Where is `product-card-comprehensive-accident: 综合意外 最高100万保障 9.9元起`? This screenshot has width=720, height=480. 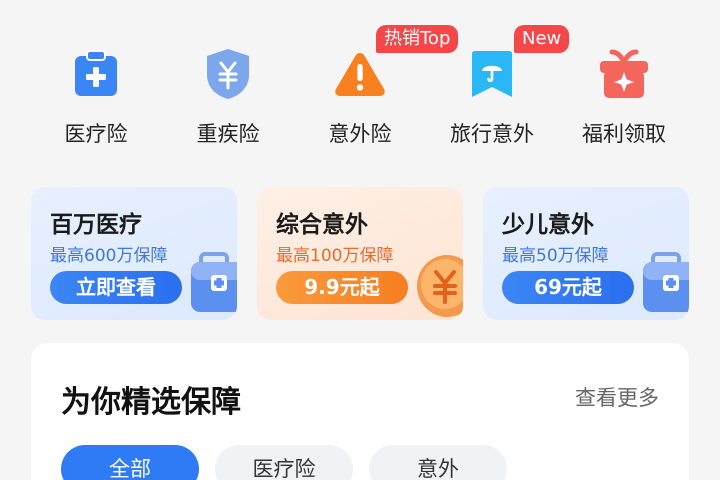
product-card-comprehensive-accident: 综合意外 最高100万保障 9.9元起 is located at coordinates (360, 253).